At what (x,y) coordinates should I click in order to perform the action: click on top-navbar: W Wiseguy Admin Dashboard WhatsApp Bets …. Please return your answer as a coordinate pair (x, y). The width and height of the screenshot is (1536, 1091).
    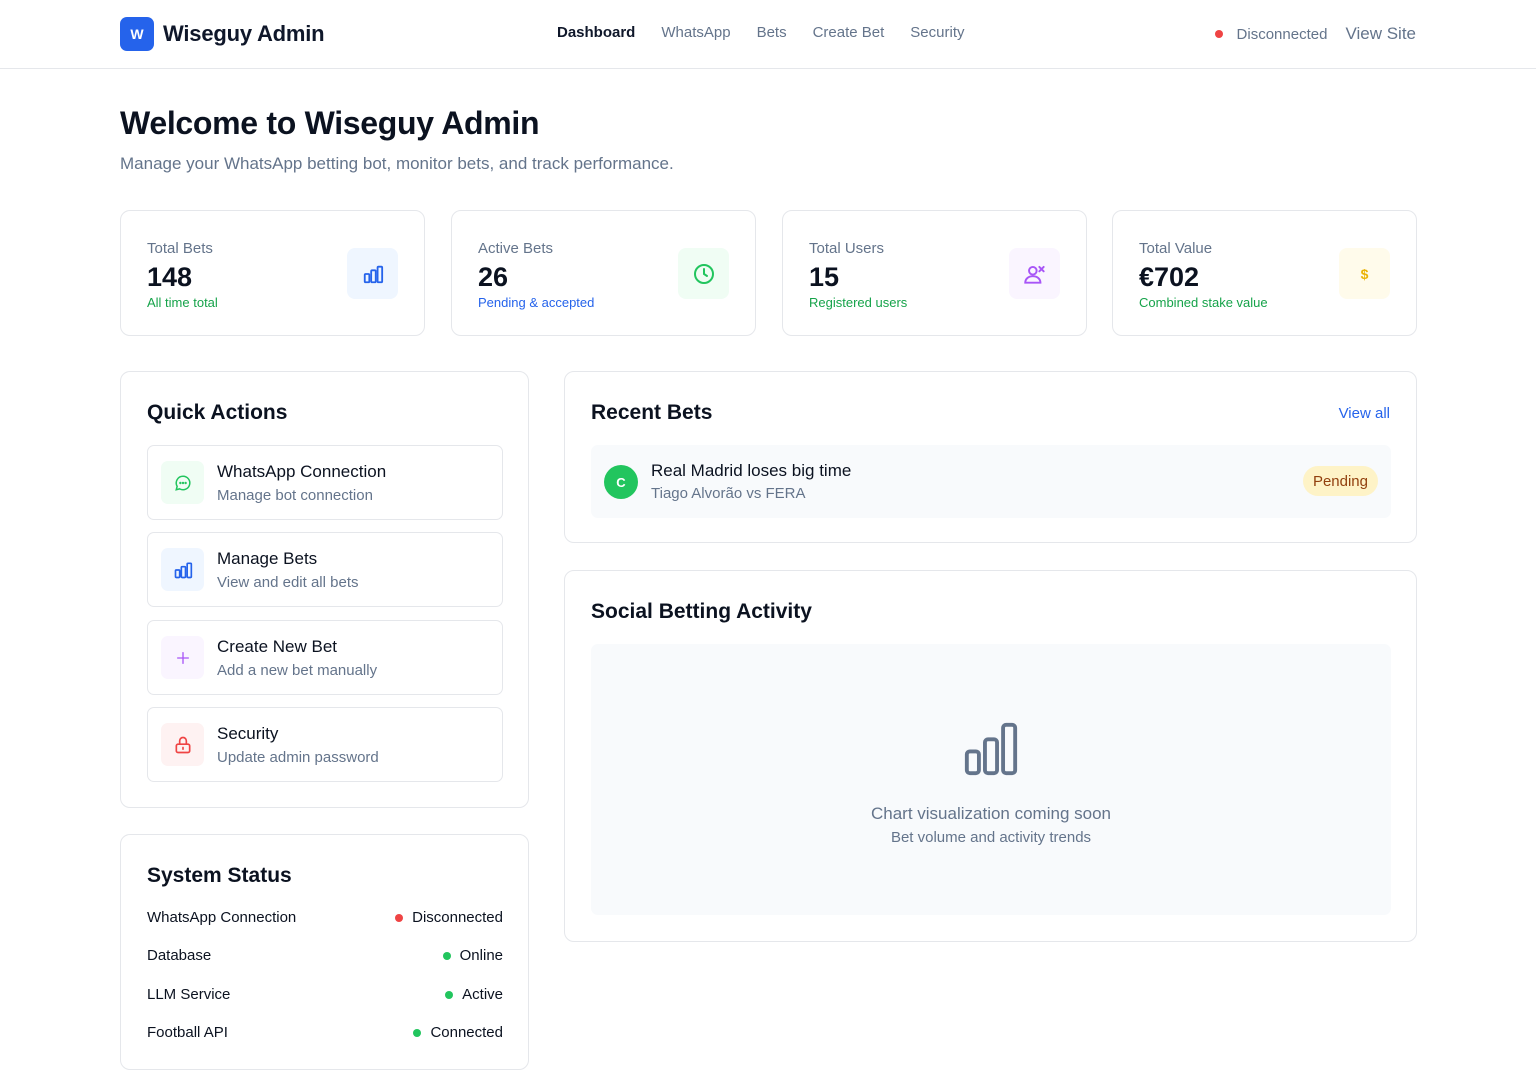
    Looking at the image, I should click on (768, 34).